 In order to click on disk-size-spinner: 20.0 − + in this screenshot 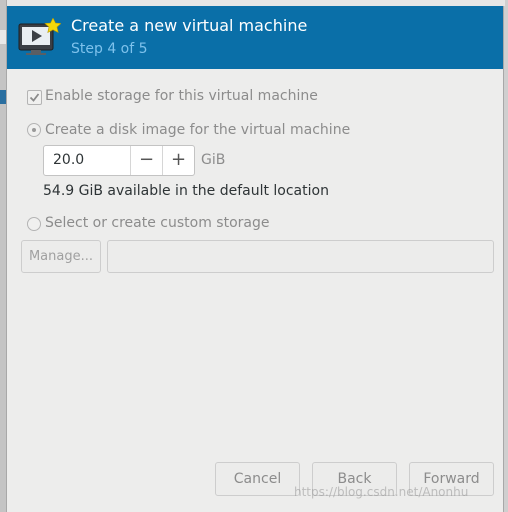, I will do `click(119, 160)`.